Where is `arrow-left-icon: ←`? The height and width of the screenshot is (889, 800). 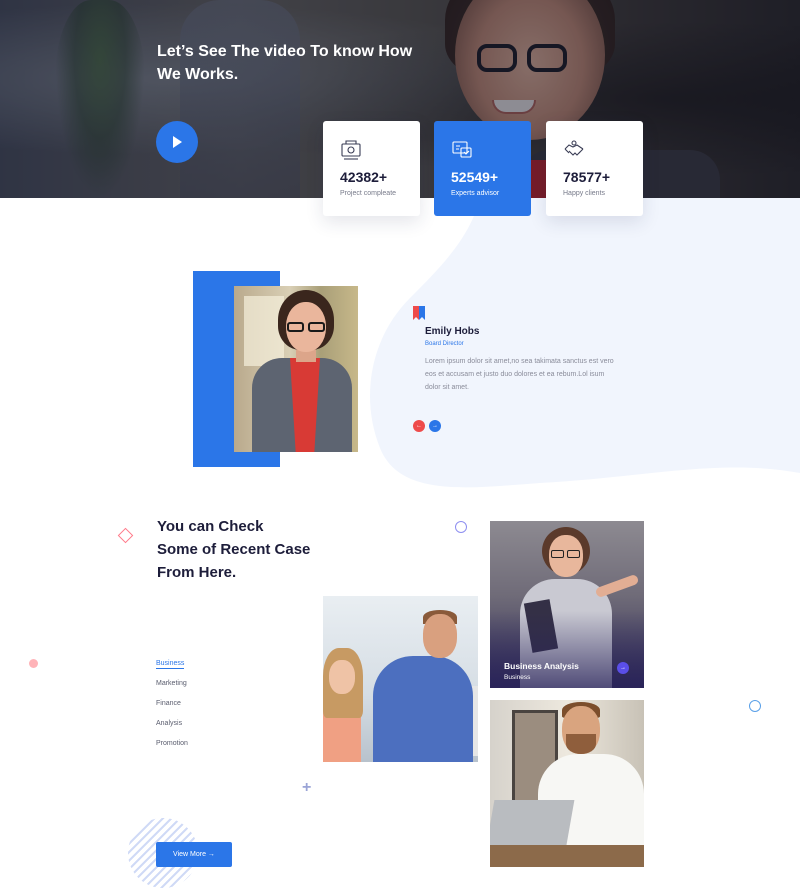 arrow-left-icon: ← is located at coordinates (419, 426).